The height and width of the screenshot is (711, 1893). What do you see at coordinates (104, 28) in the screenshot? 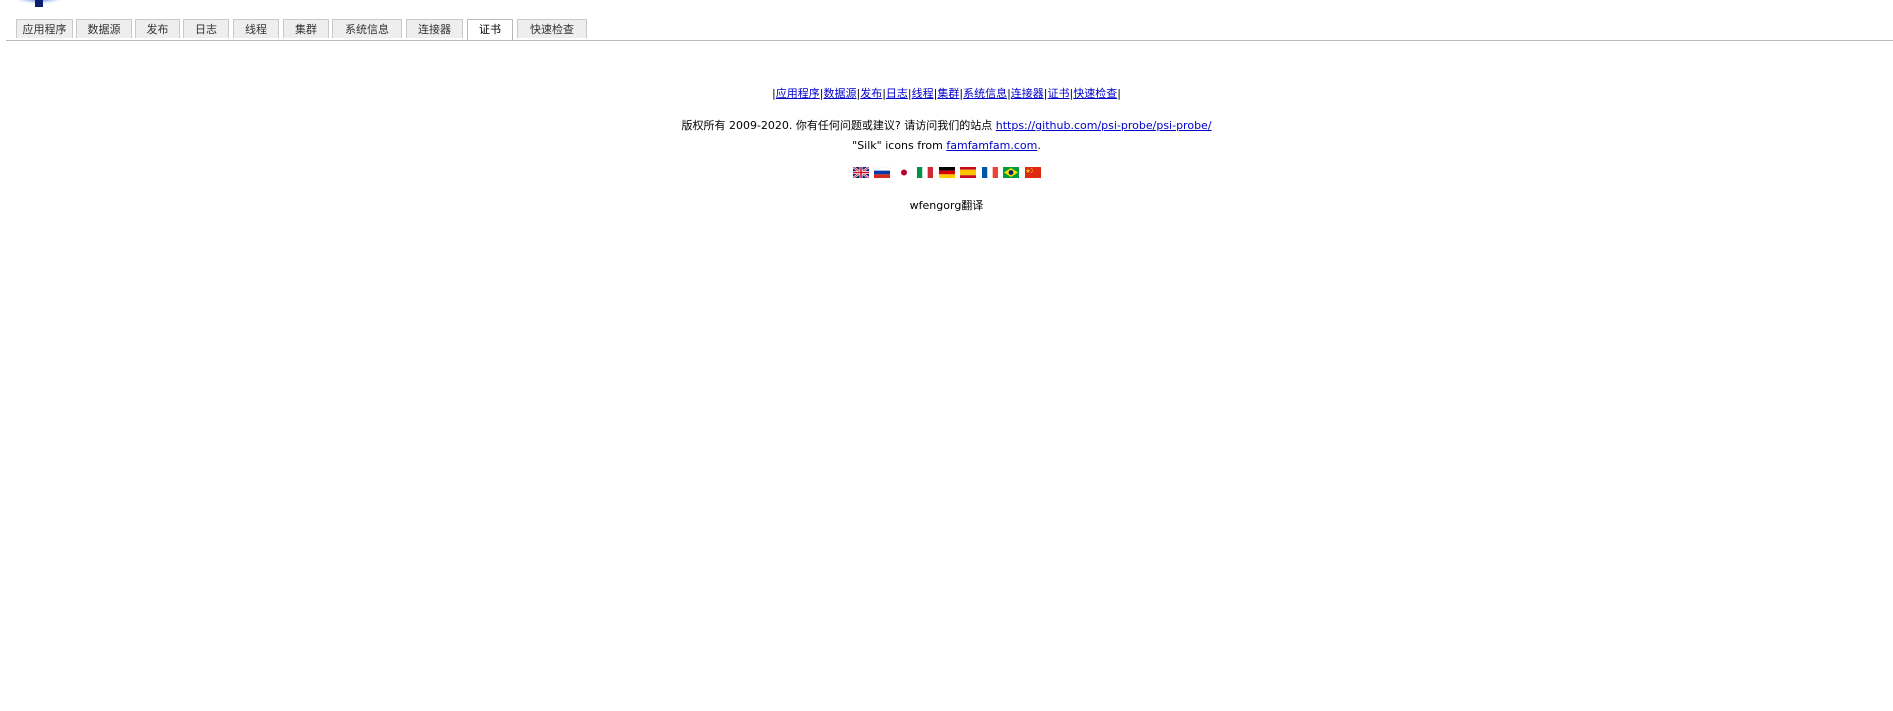
I see `tab-datasources: 数据源` at bounding box center [104, 28].